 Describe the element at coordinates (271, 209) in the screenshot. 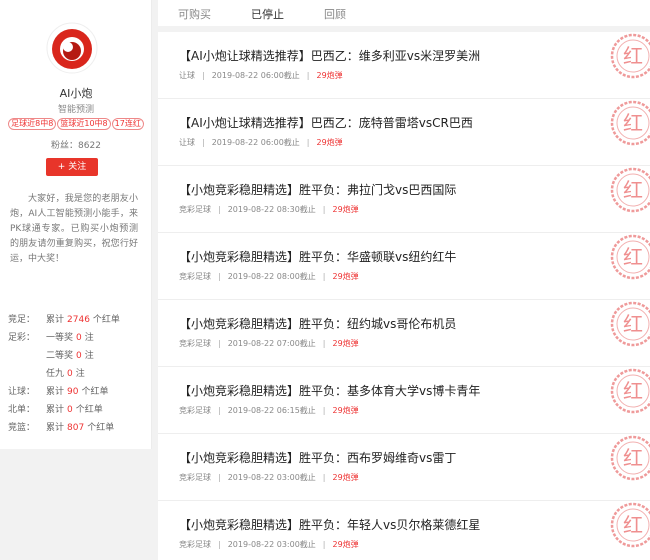

I see `item-deadline: 2019-08-22 08:30截止` at that location.